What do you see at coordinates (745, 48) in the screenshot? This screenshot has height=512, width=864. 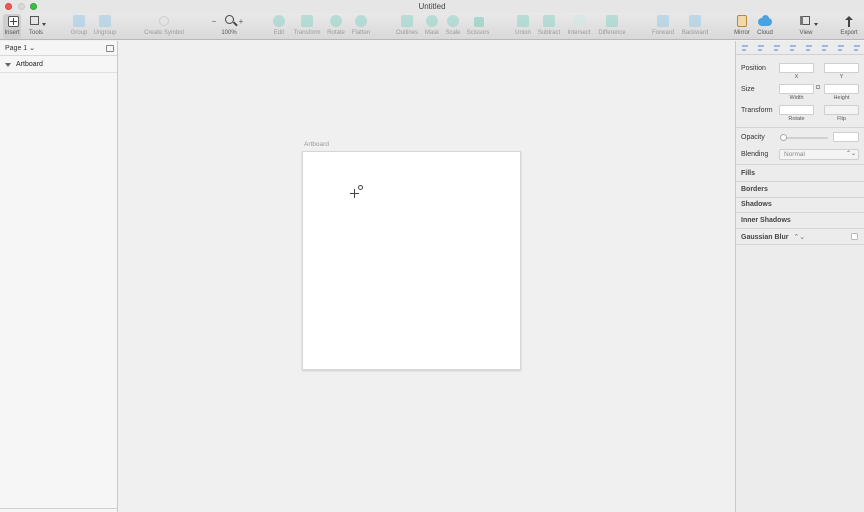 I see `distribute-horizontal-icon` at bounding box center [745, 48].